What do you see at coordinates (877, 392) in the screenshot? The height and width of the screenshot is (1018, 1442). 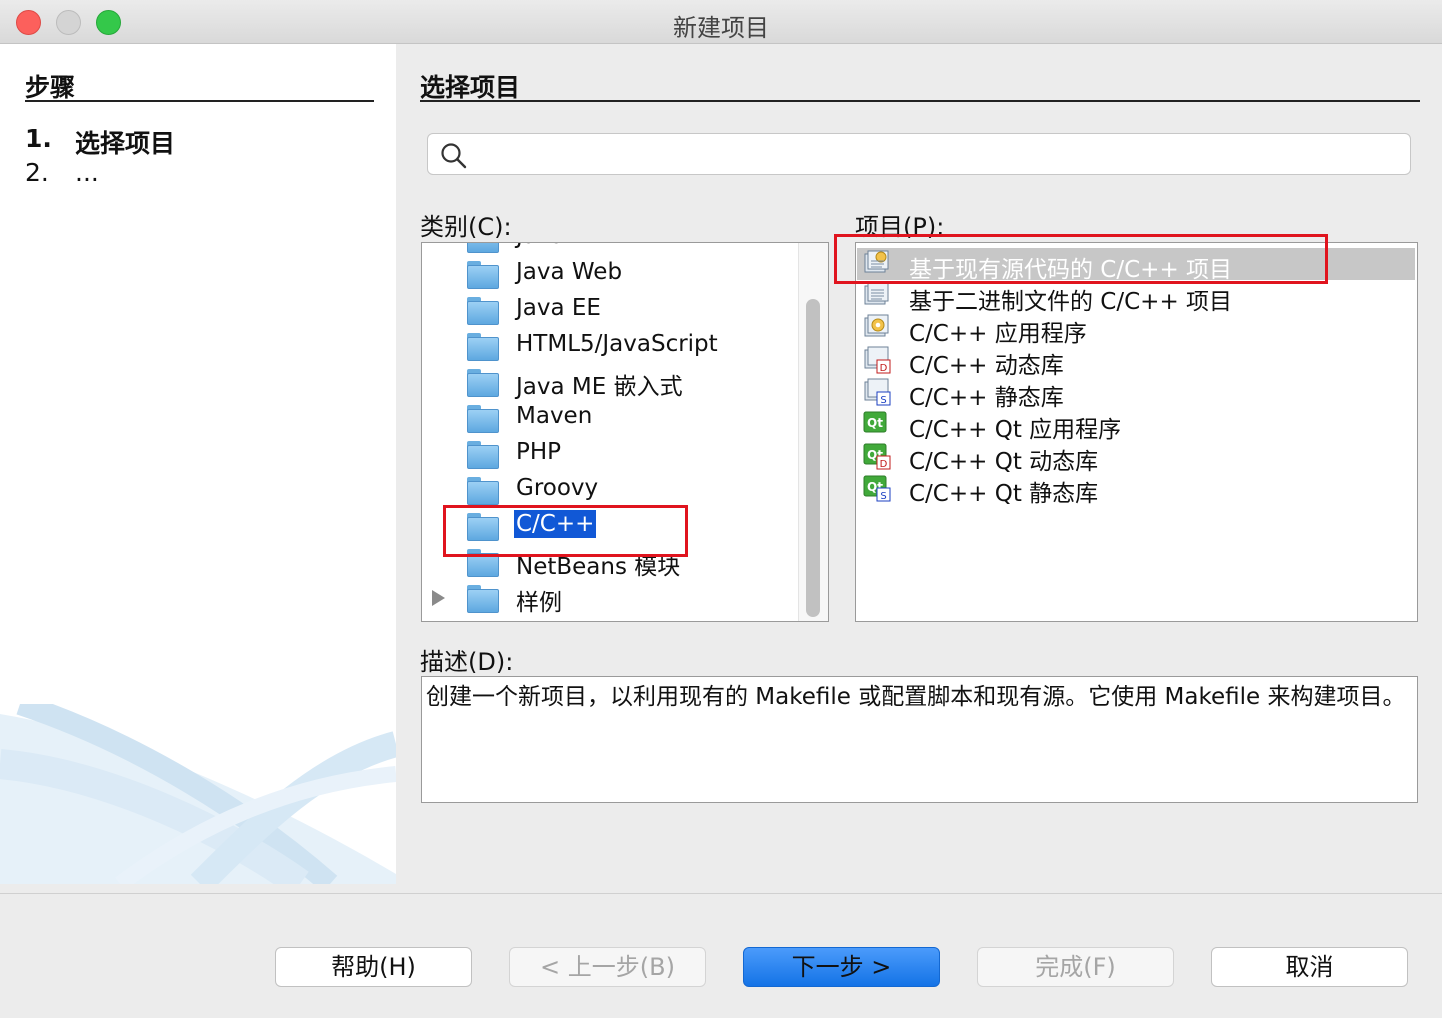 I see `cpp-static-library-icon: S` at bounding box center [877, 392].